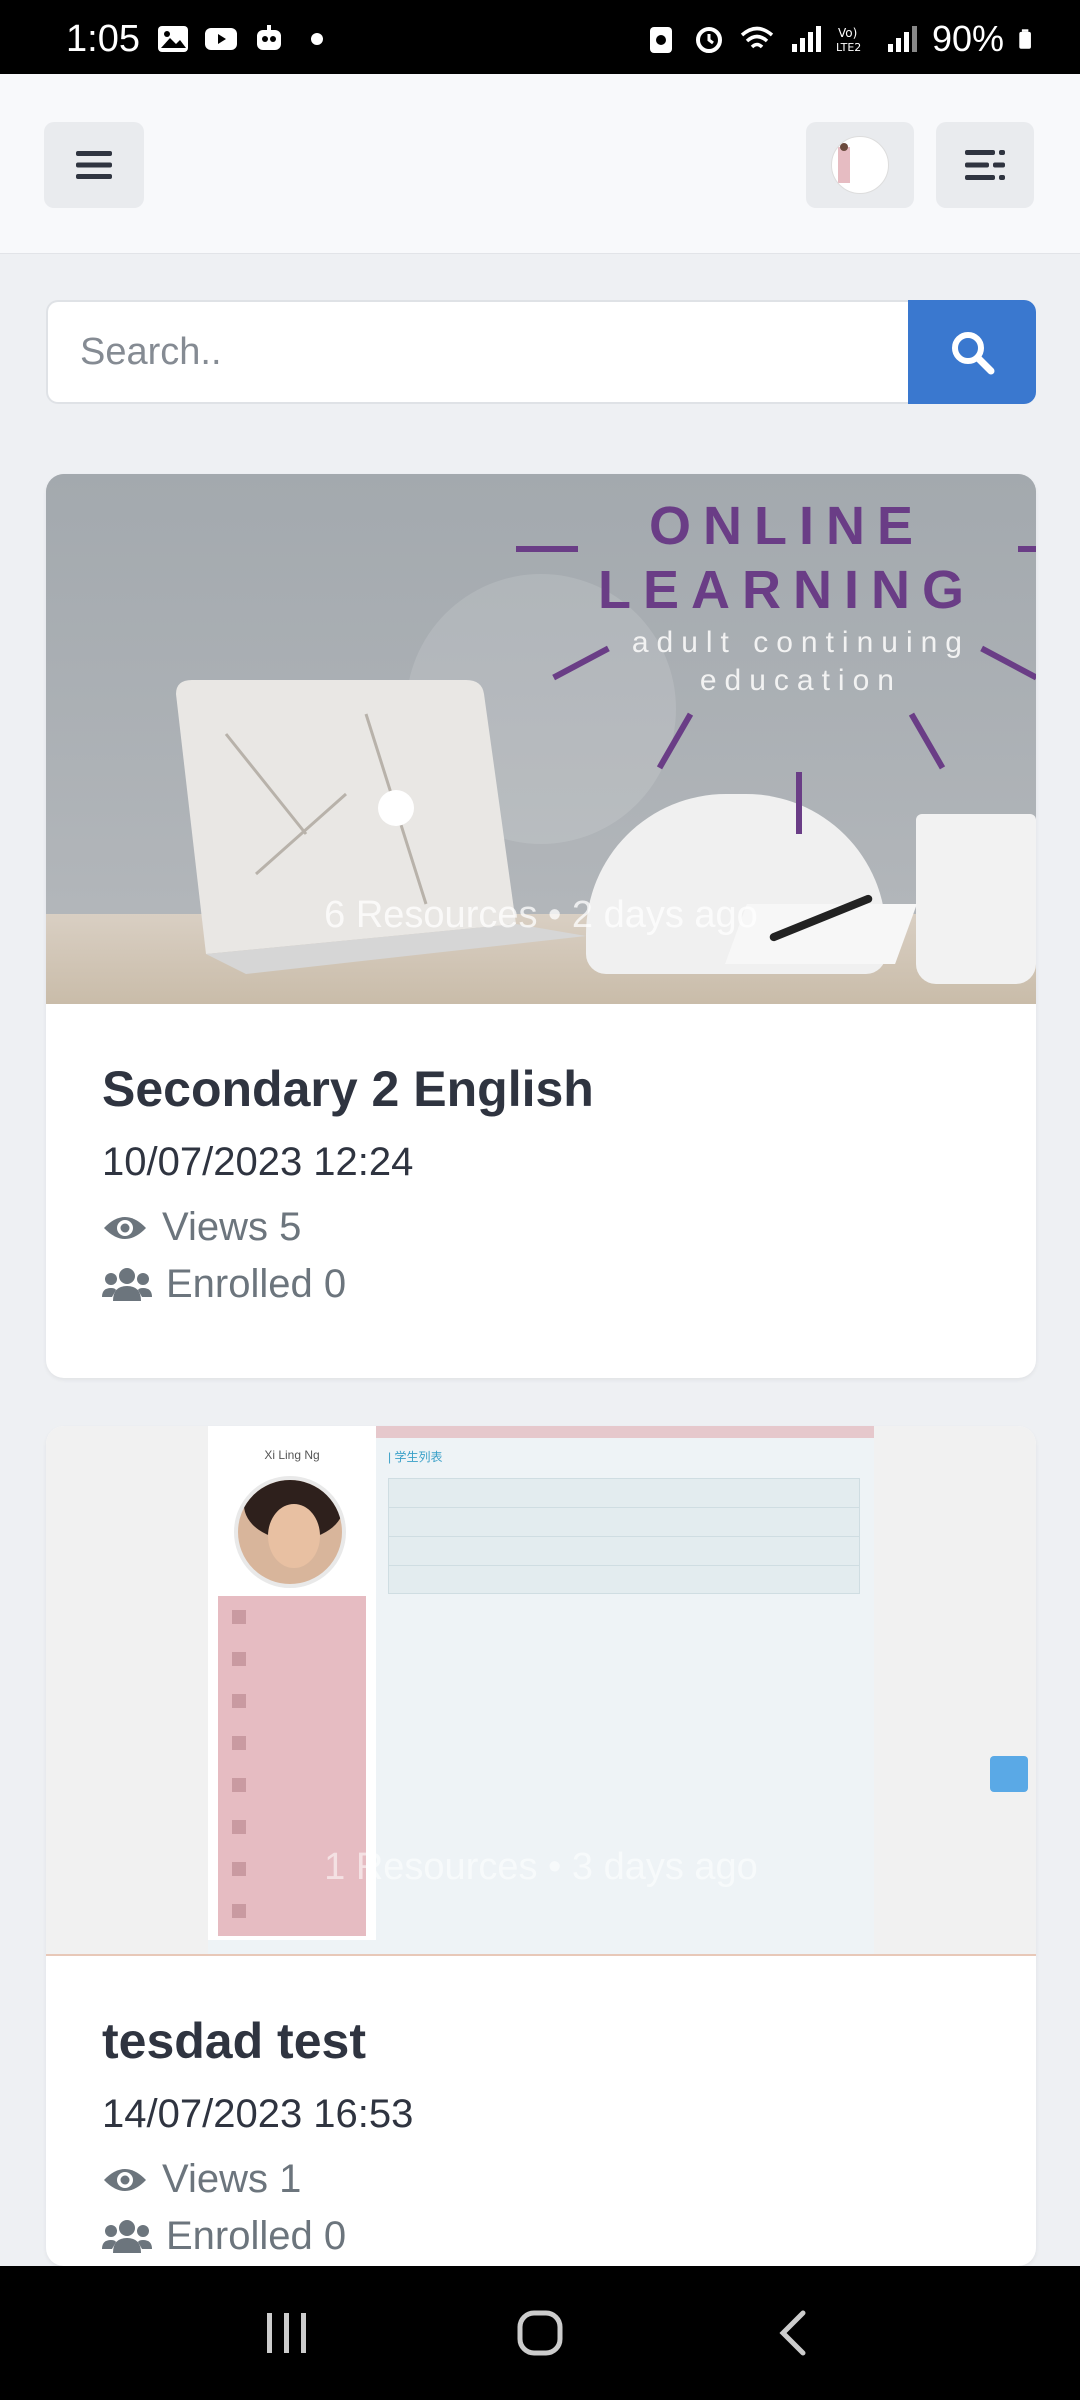 The width and height of the screenshot is (1080, 2400). What do you see at coordinates (290, 1532) in the screenshot?
I see `profile-photo` at bounding box center [290, 1532].